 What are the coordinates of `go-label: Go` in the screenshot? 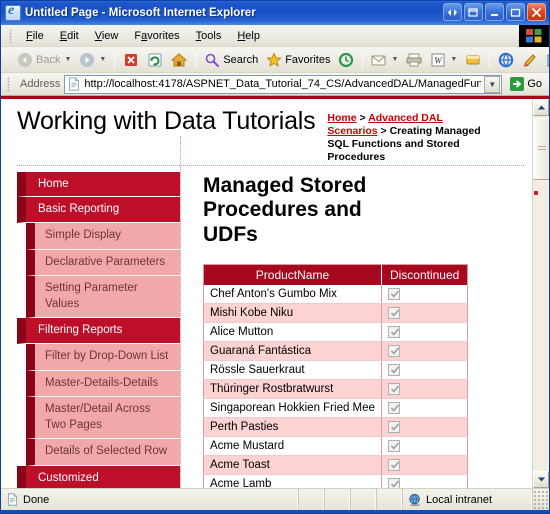 It's located at (534, 84).